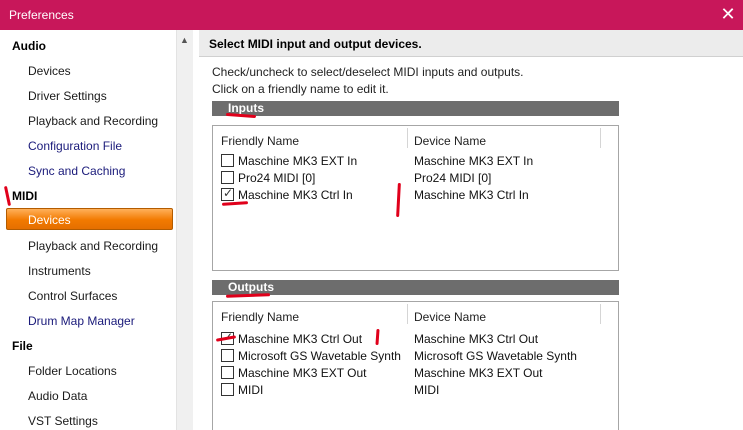 Image resolution: width=743 pixels, height=430 pixels. What do you see at coordinates (478, 373) in the screenshot?
I see `output-device-name: Maschine MK3 EXT Out` at bounding box center [478, 373].